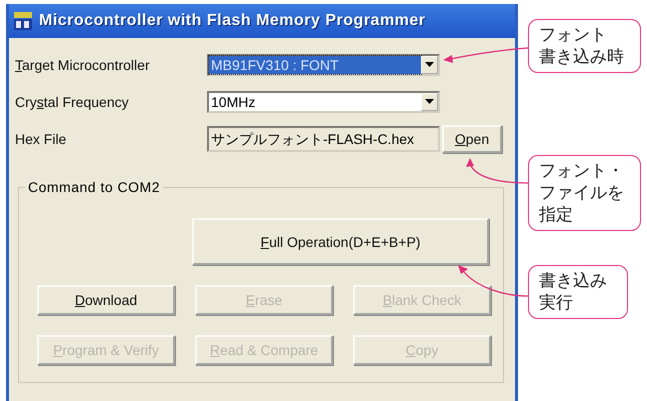 This screenshot has height=401, width=647. I want to click on dropdown: 10MHz, so click(323, 101).